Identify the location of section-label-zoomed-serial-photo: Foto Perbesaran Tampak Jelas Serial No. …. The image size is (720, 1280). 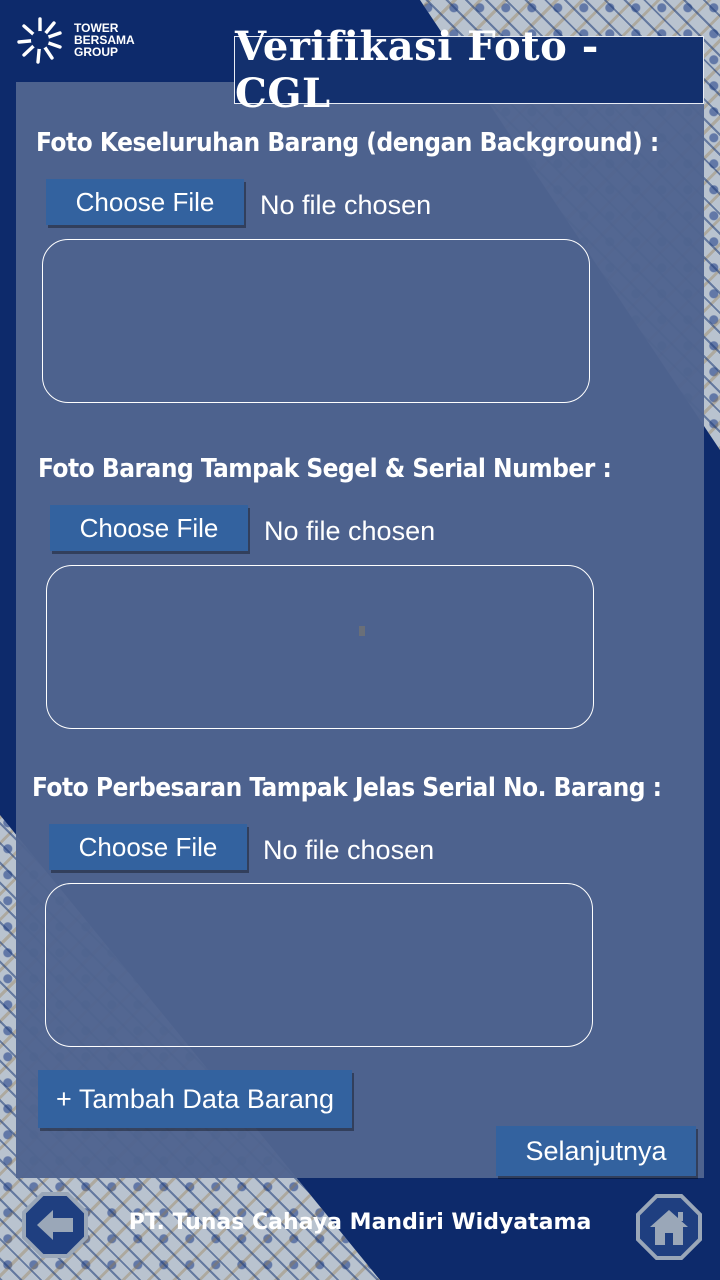
(347, 788).